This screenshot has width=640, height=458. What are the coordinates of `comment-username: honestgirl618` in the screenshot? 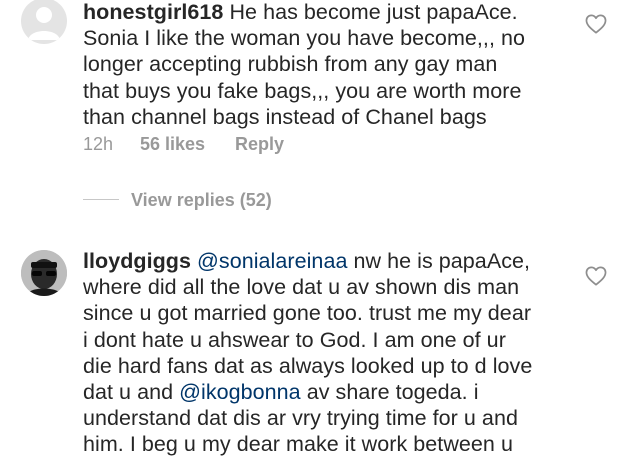 It's located at (153, 12).